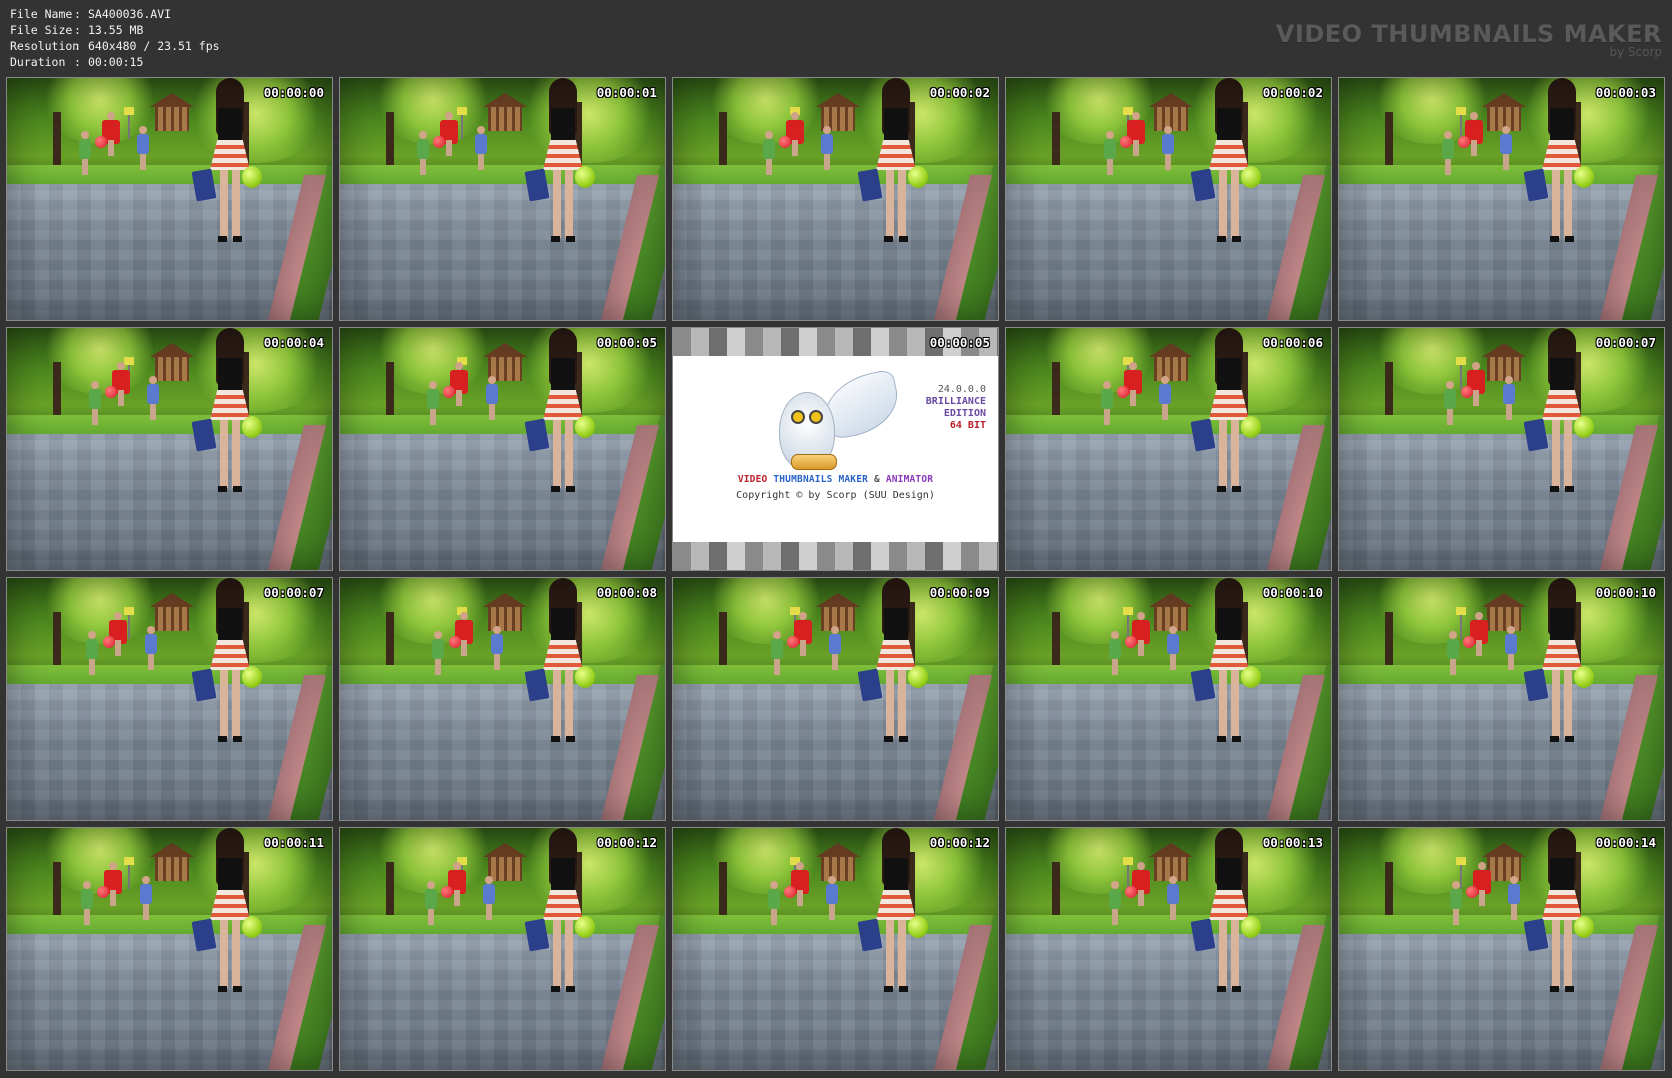  I want to click on edition-line1: BRILLIANCE, so click(955, 401).